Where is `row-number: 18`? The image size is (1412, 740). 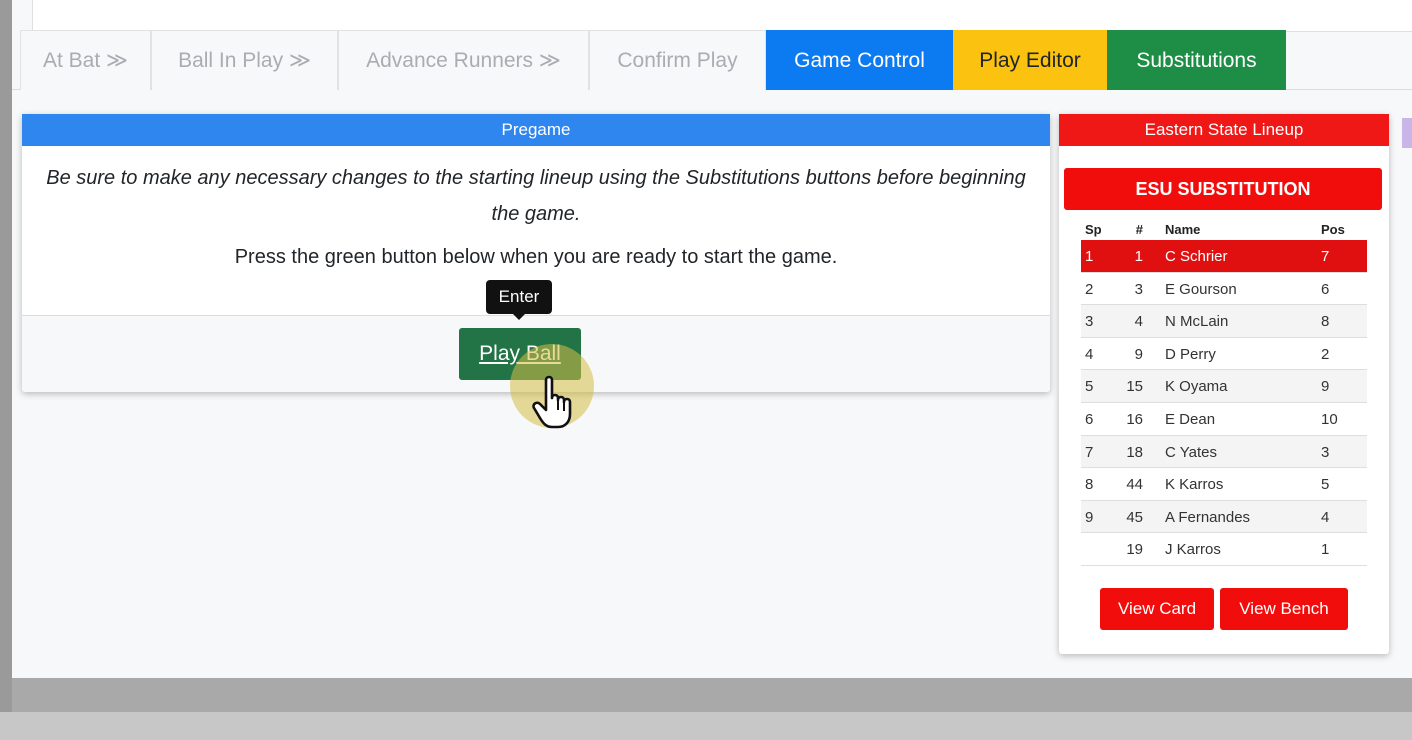 row-number: 18 is located at coordinates (1134, 452).